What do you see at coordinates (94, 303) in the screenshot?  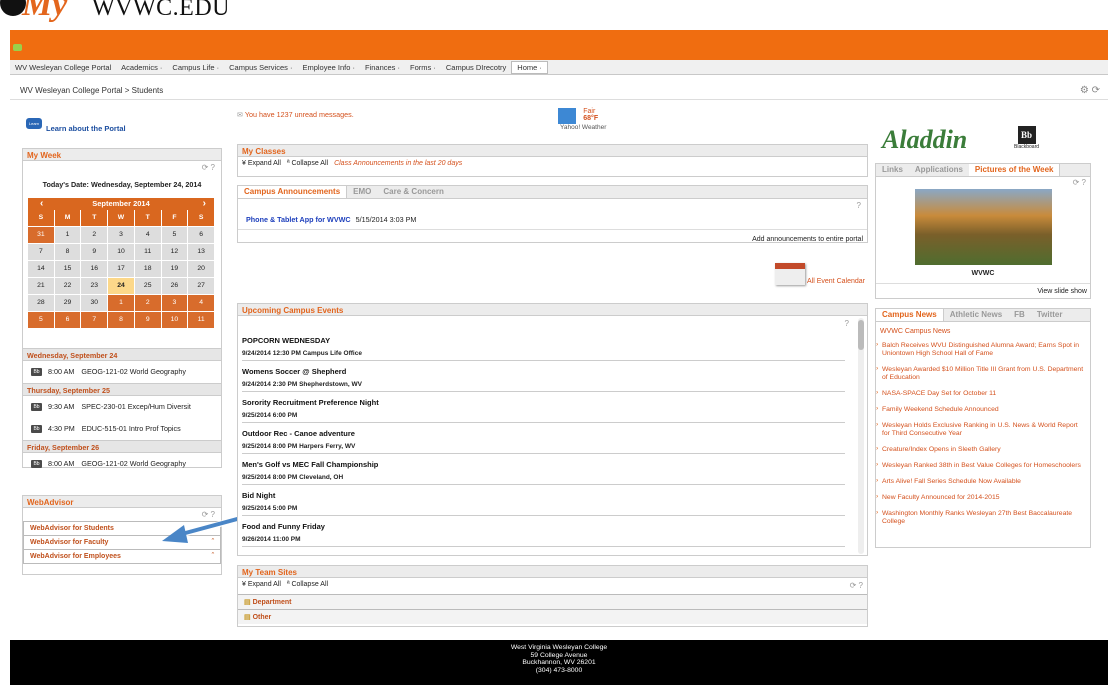 I see `calendar-day: 30` at bounding box center [94, 303].